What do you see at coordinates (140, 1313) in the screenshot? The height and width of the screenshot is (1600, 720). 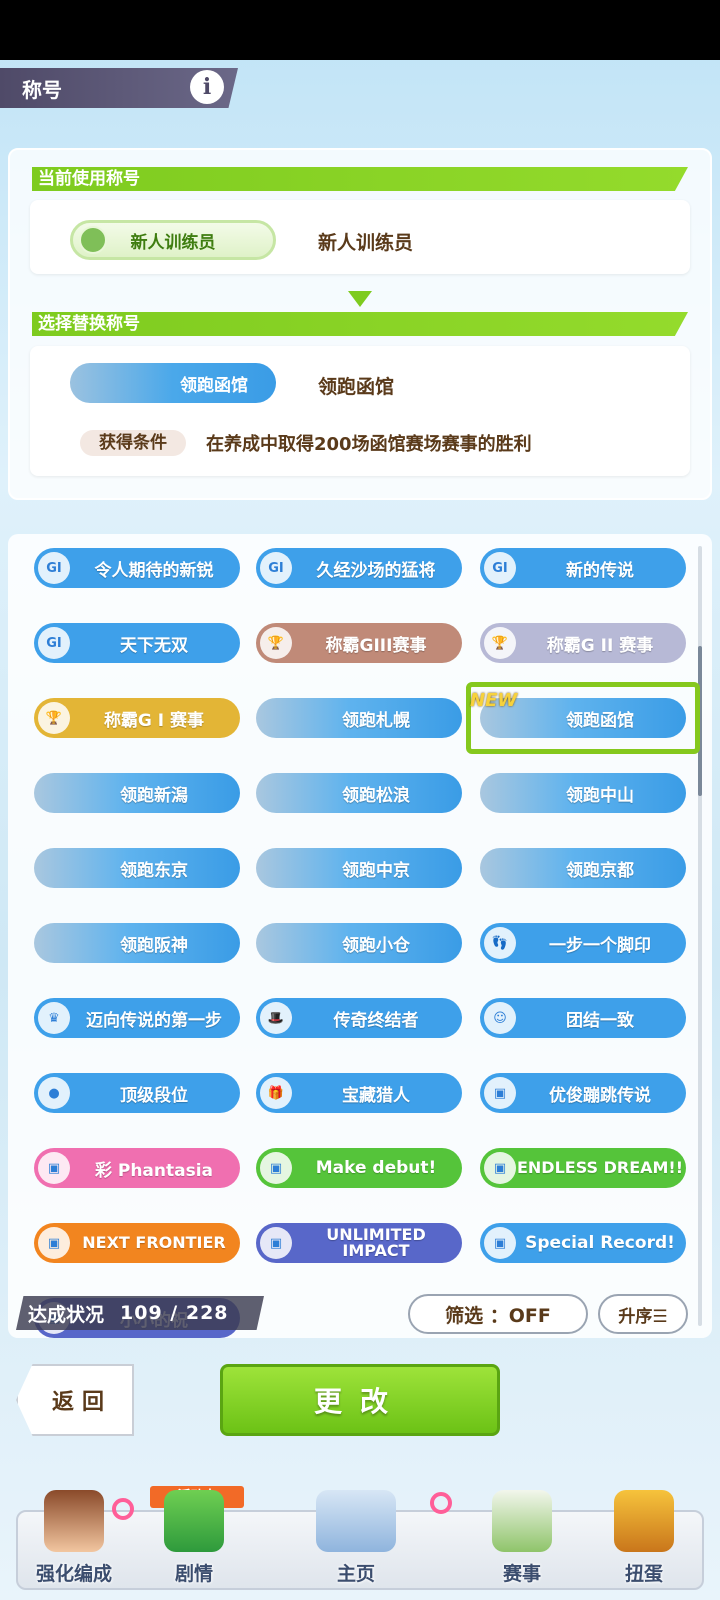 I see `achievement-status: 达成状况 109 / 228` at bounding box center [140, 1313].